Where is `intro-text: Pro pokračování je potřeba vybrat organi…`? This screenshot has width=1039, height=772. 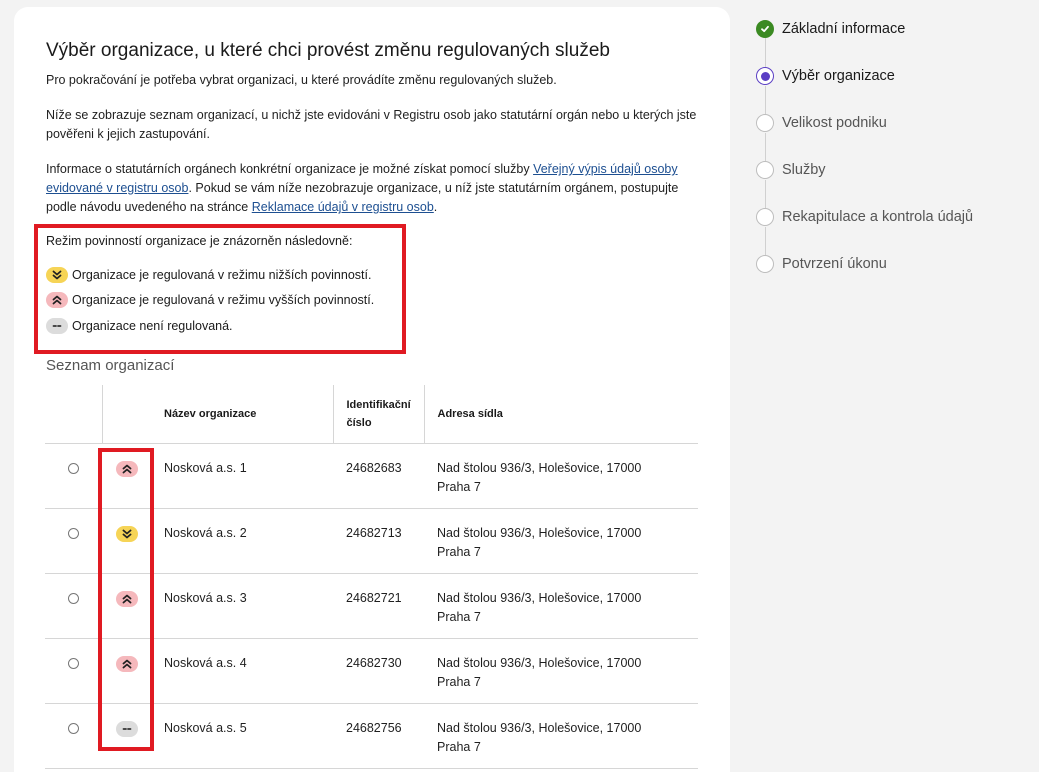 intro-text: Pro pokračování je potřeba vybrat organi… is located at coordinates (301, 80).